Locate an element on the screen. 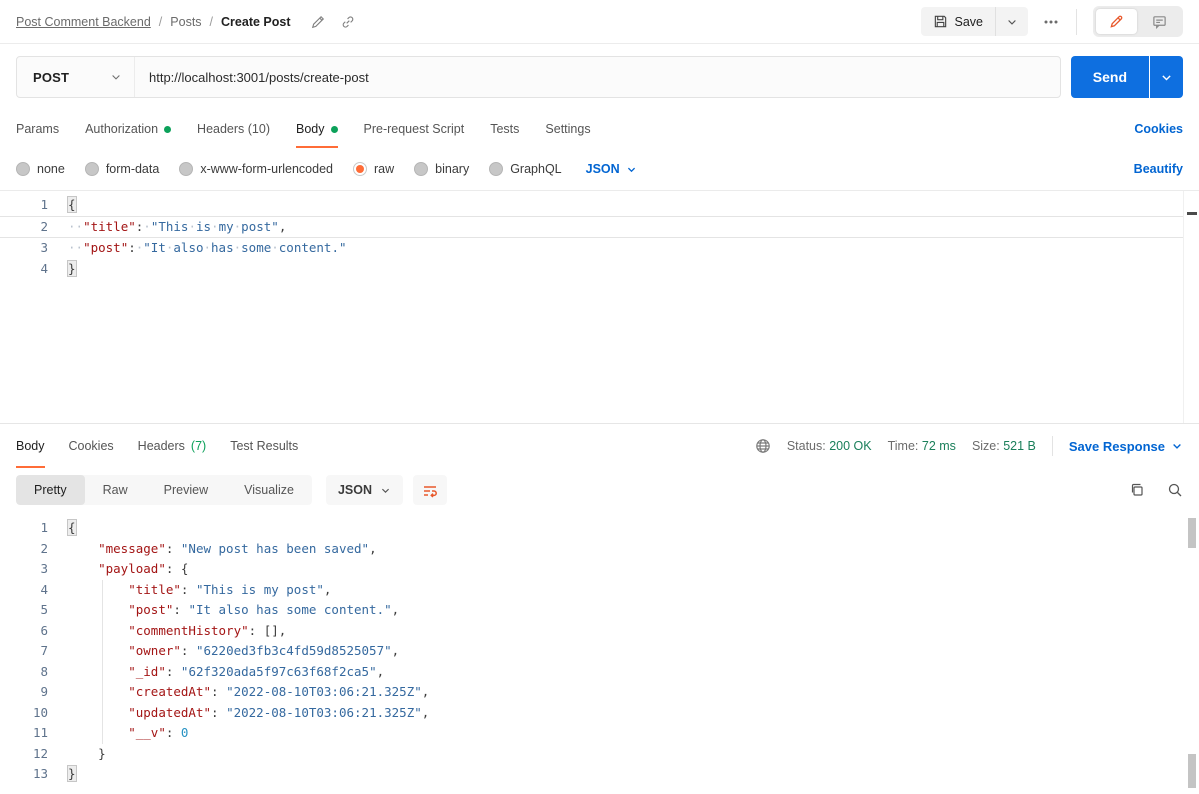 The width and height of the screenshot is (1199, 794). request-tab-authorization: Authorization is located at coordinates (128, 129).